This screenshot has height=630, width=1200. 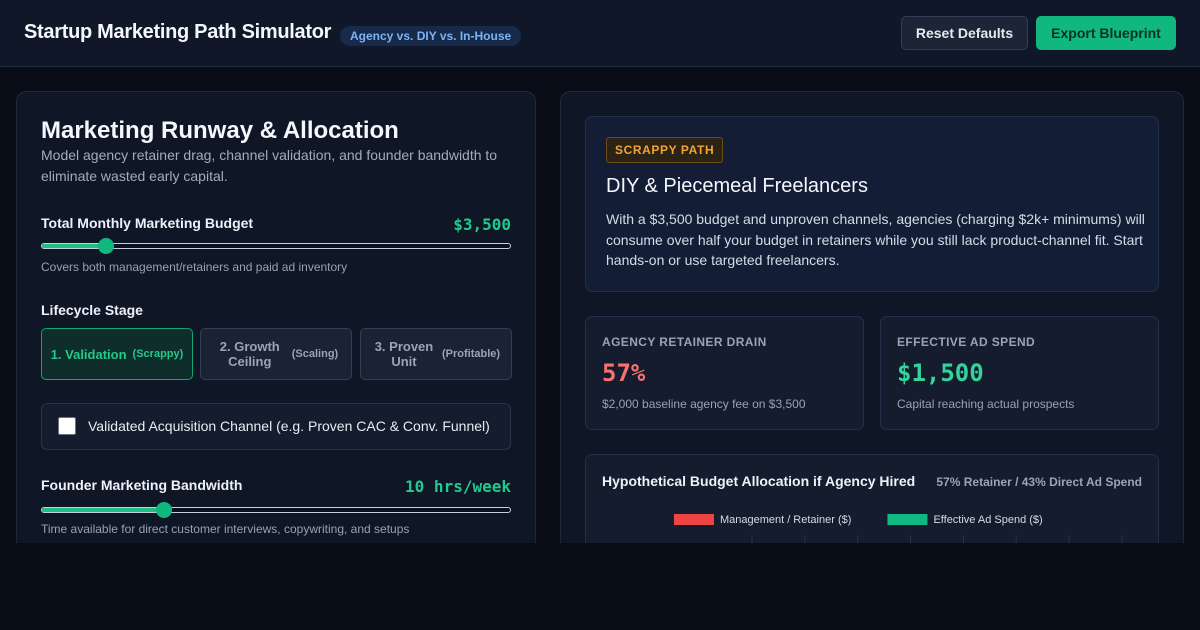 I want to click on bandwidth-slider, so click(x=276, y=510).